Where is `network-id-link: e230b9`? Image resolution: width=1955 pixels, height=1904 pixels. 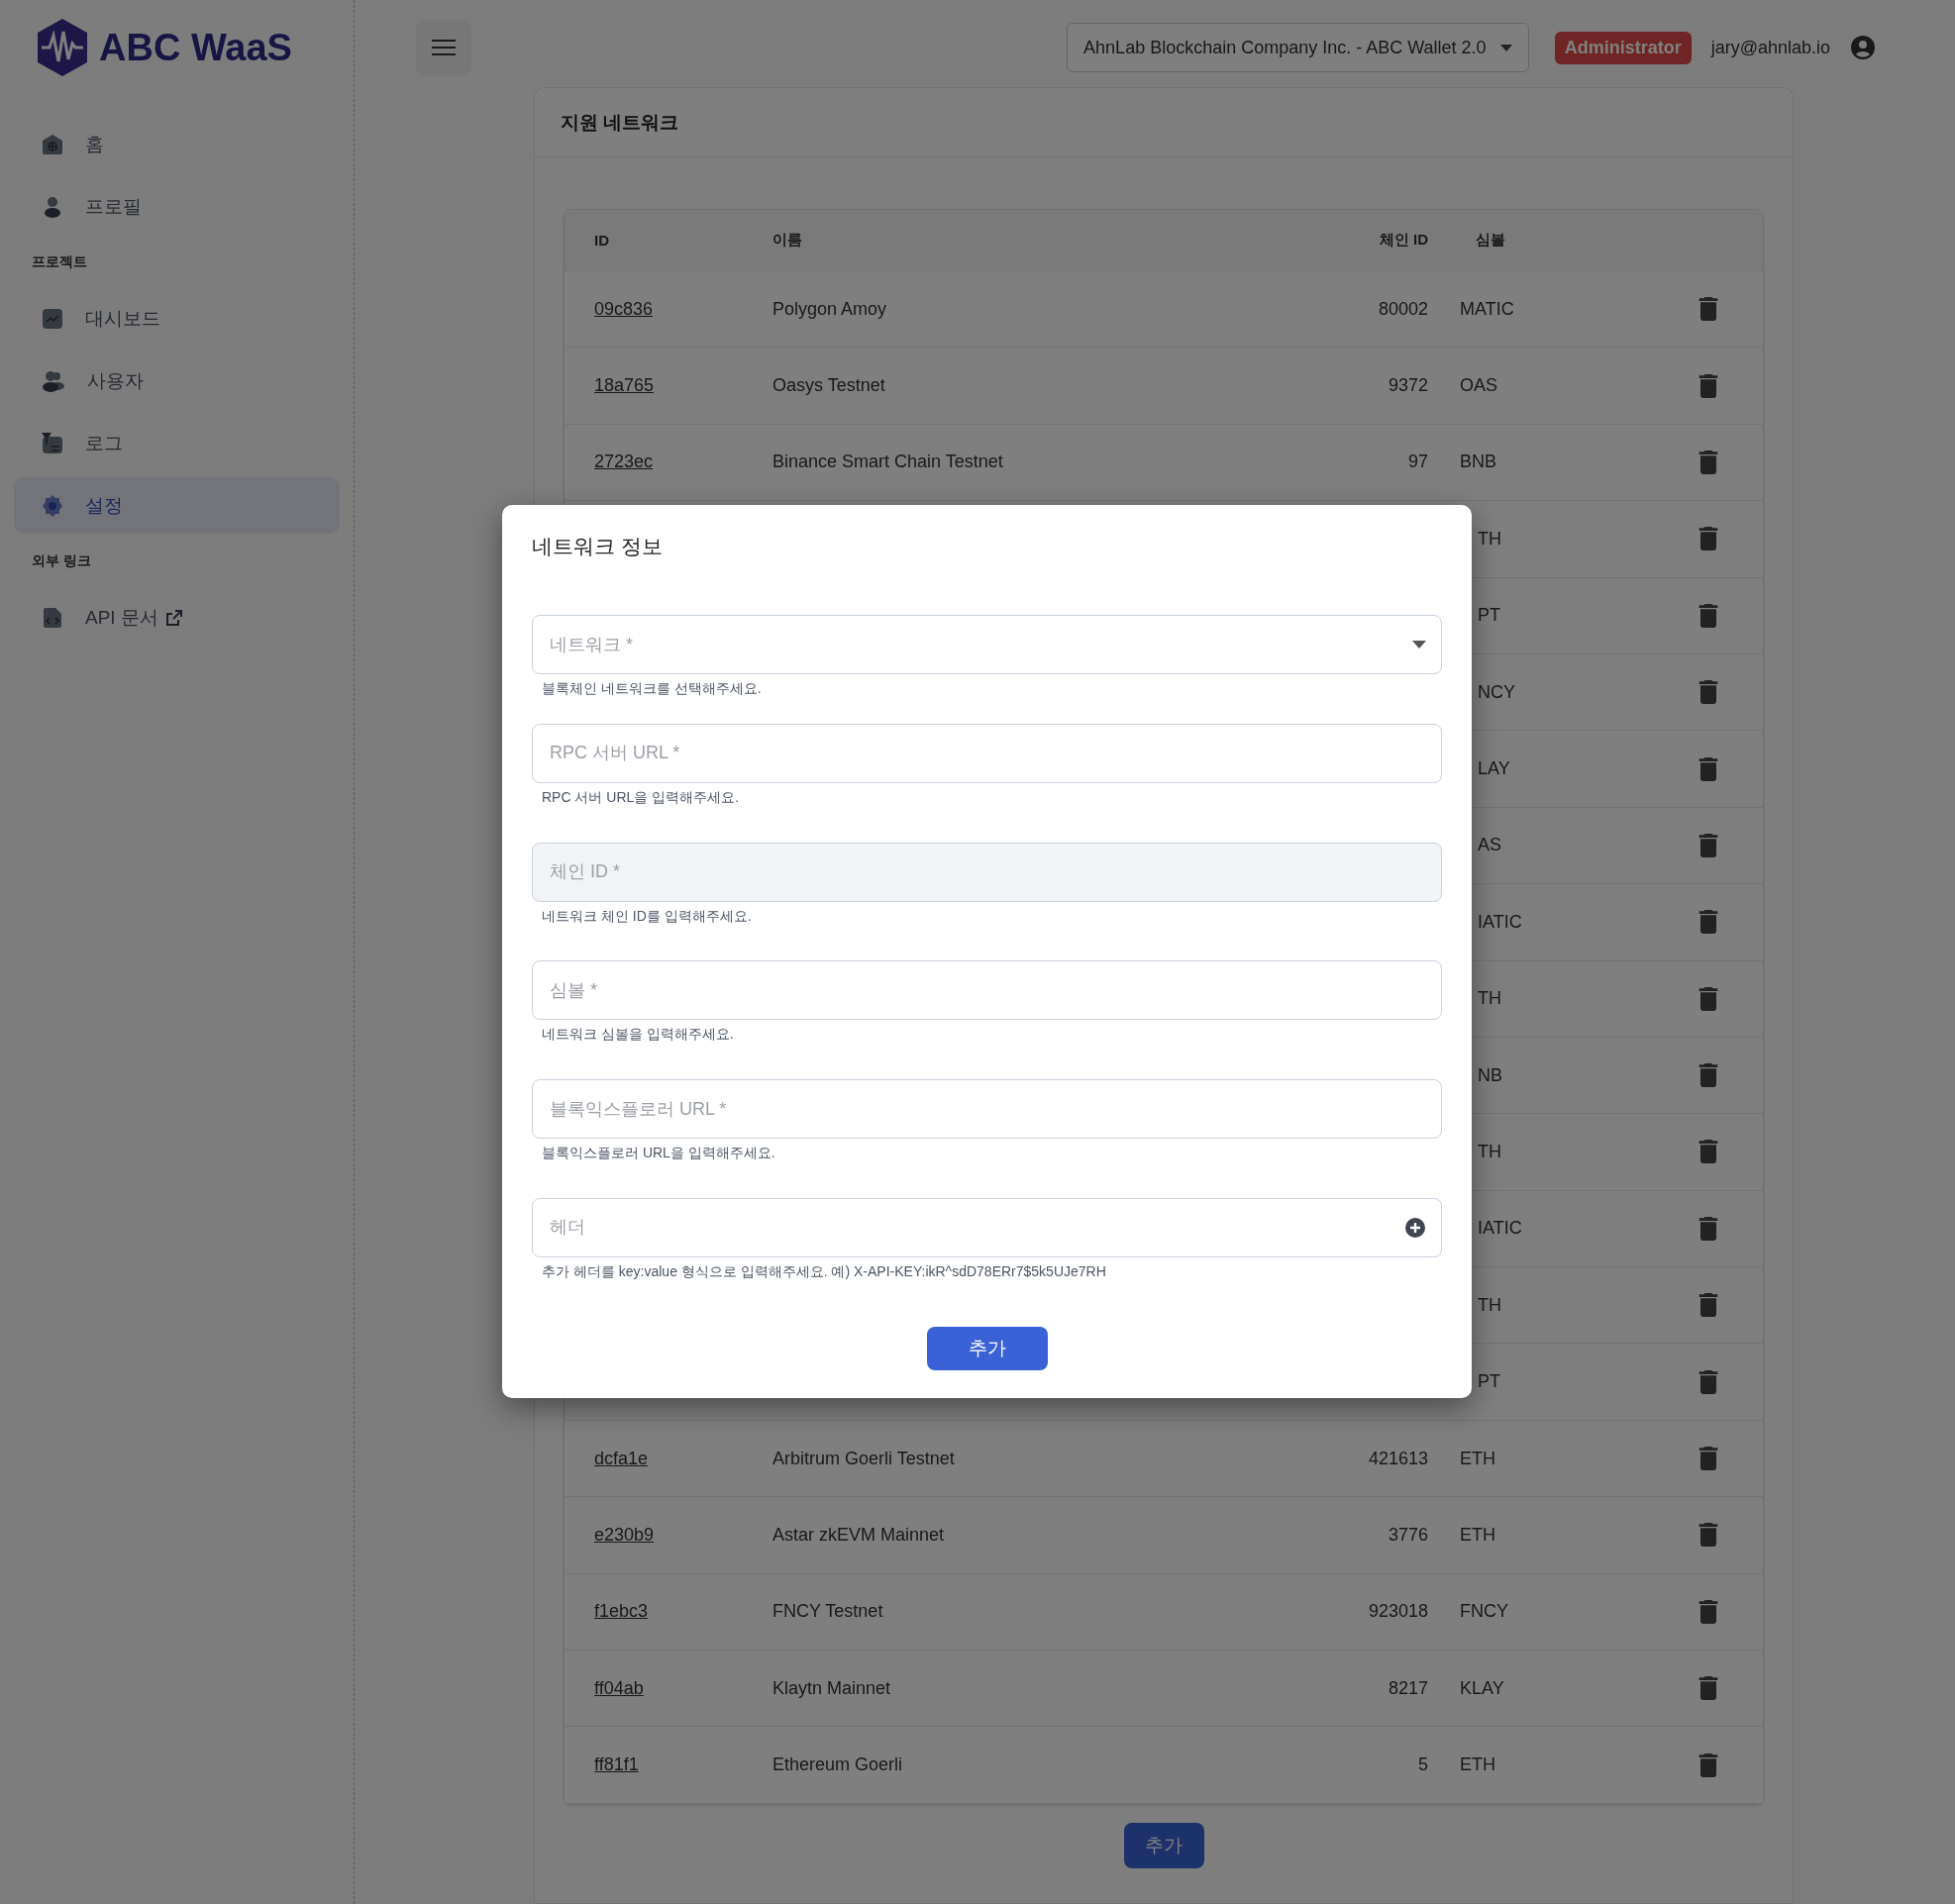
network-id-link: e230b9 is located at coordinates (610, 1534).